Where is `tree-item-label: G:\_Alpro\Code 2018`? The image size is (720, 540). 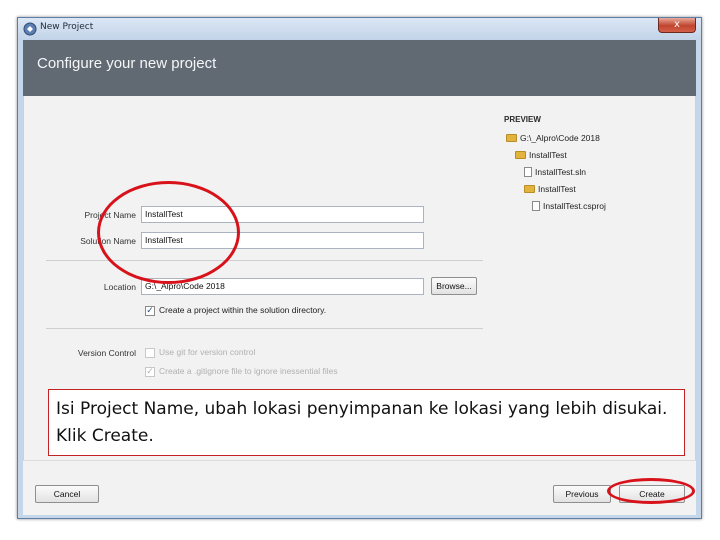
tree-item-label: G:\_Alpro\Code 2018 is located at coordinates (560, 138).